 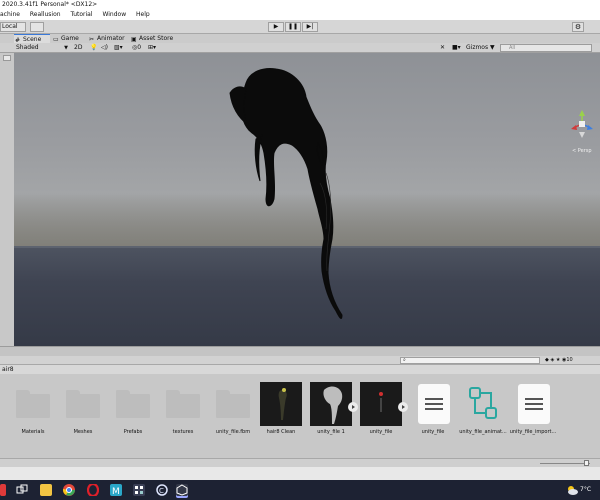 What do you see at coordinates (300, 360) in the screenshot?
I see `project-toolbar: ⌕ ◆ ◈ ★ ◉10` at bounding box center [300, 360].